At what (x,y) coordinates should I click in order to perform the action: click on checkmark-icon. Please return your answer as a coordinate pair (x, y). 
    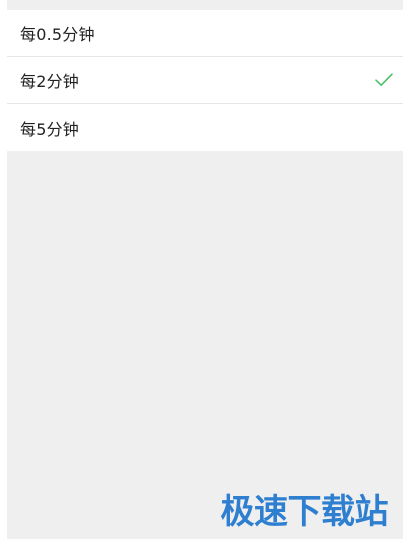
    Looking at the image, I should click on (384, 80).